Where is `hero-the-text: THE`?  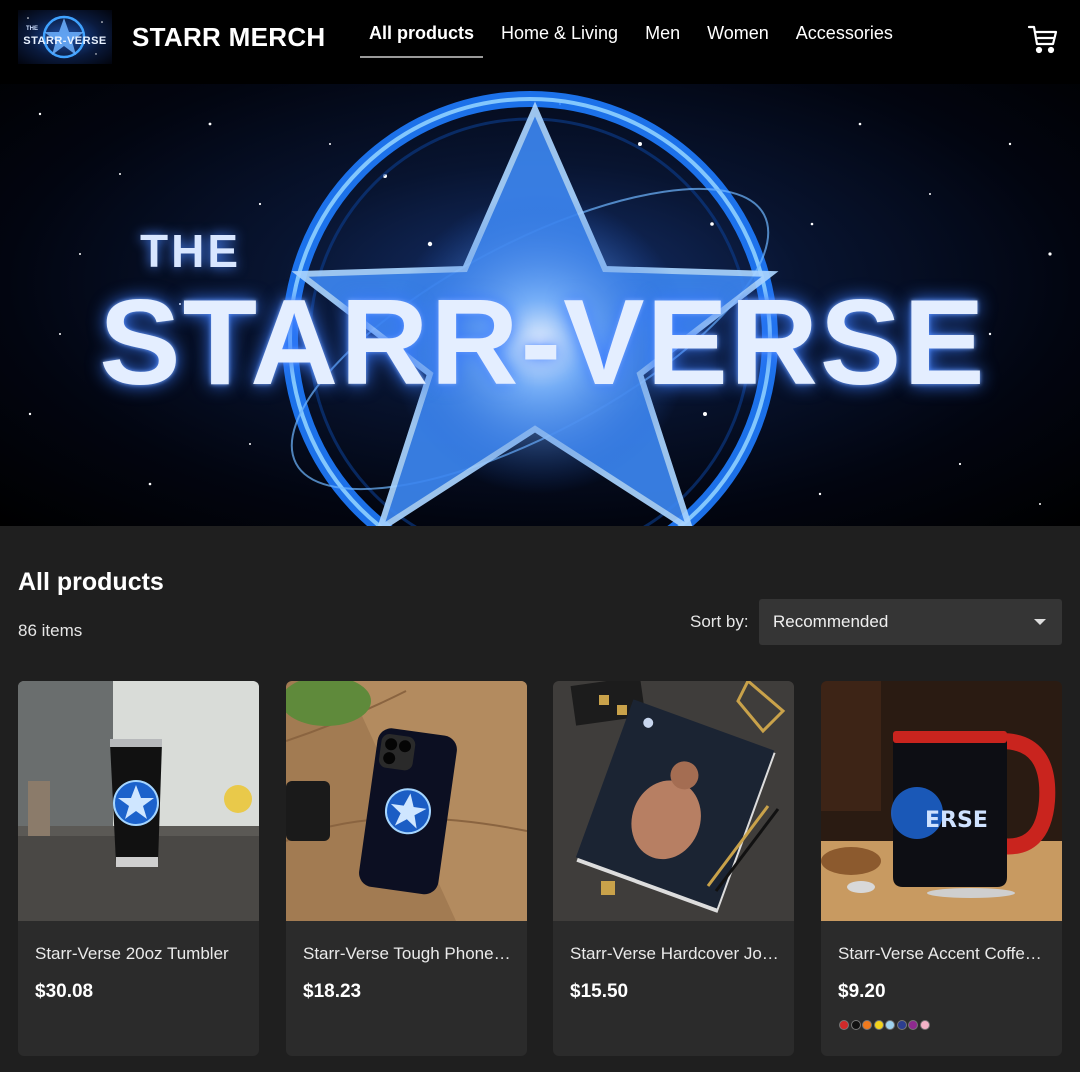
hero-the-text: THE is located at coordinates (190, 251).